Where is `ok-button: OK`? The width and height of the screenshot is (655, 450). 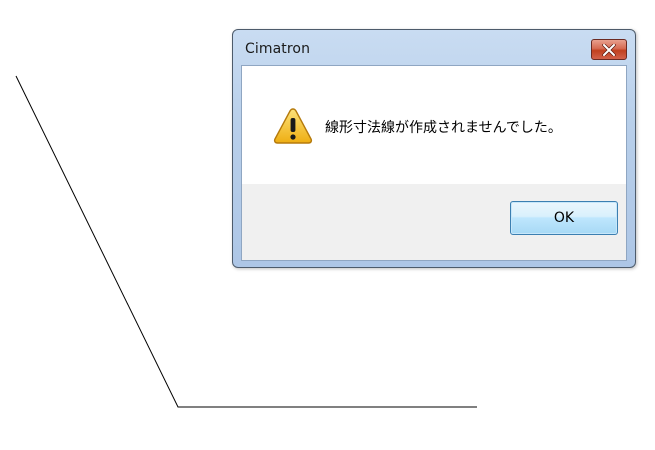
ok-button: OK is located at coordinates (564, 218).